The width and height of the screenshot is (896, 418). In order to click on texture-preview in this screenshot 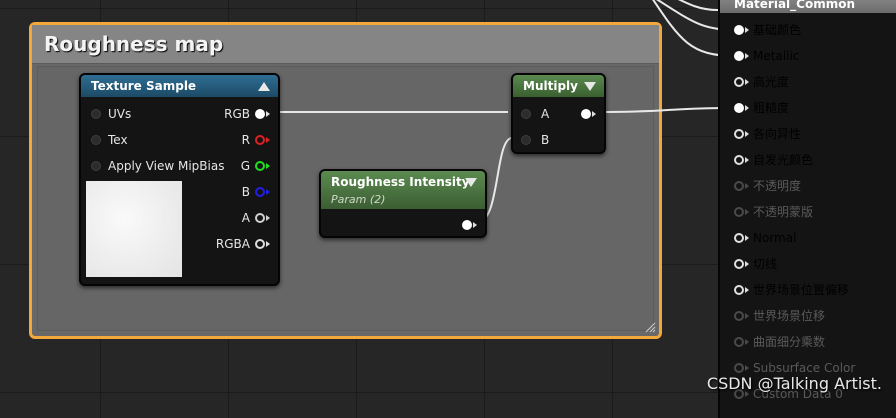, I will do `click(134, 229)`.